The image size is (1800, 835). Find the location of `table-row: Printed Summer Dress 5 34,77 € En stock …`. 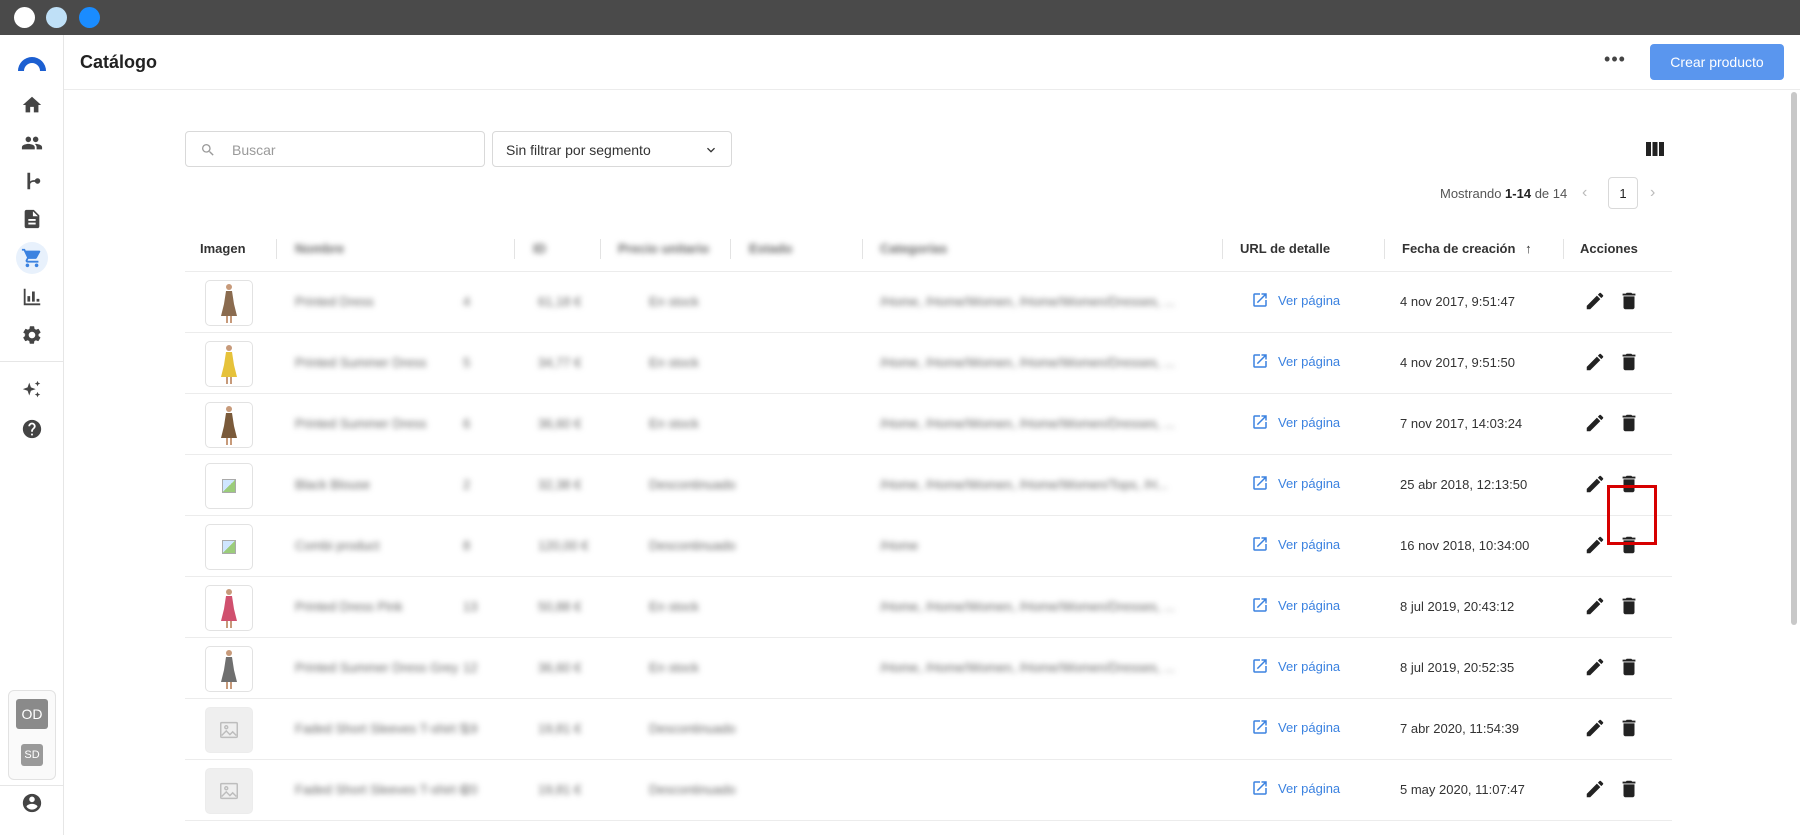

table-row: Printed Summer Dress 5 34,77 € En stock … is located at coordinates (928, 363).